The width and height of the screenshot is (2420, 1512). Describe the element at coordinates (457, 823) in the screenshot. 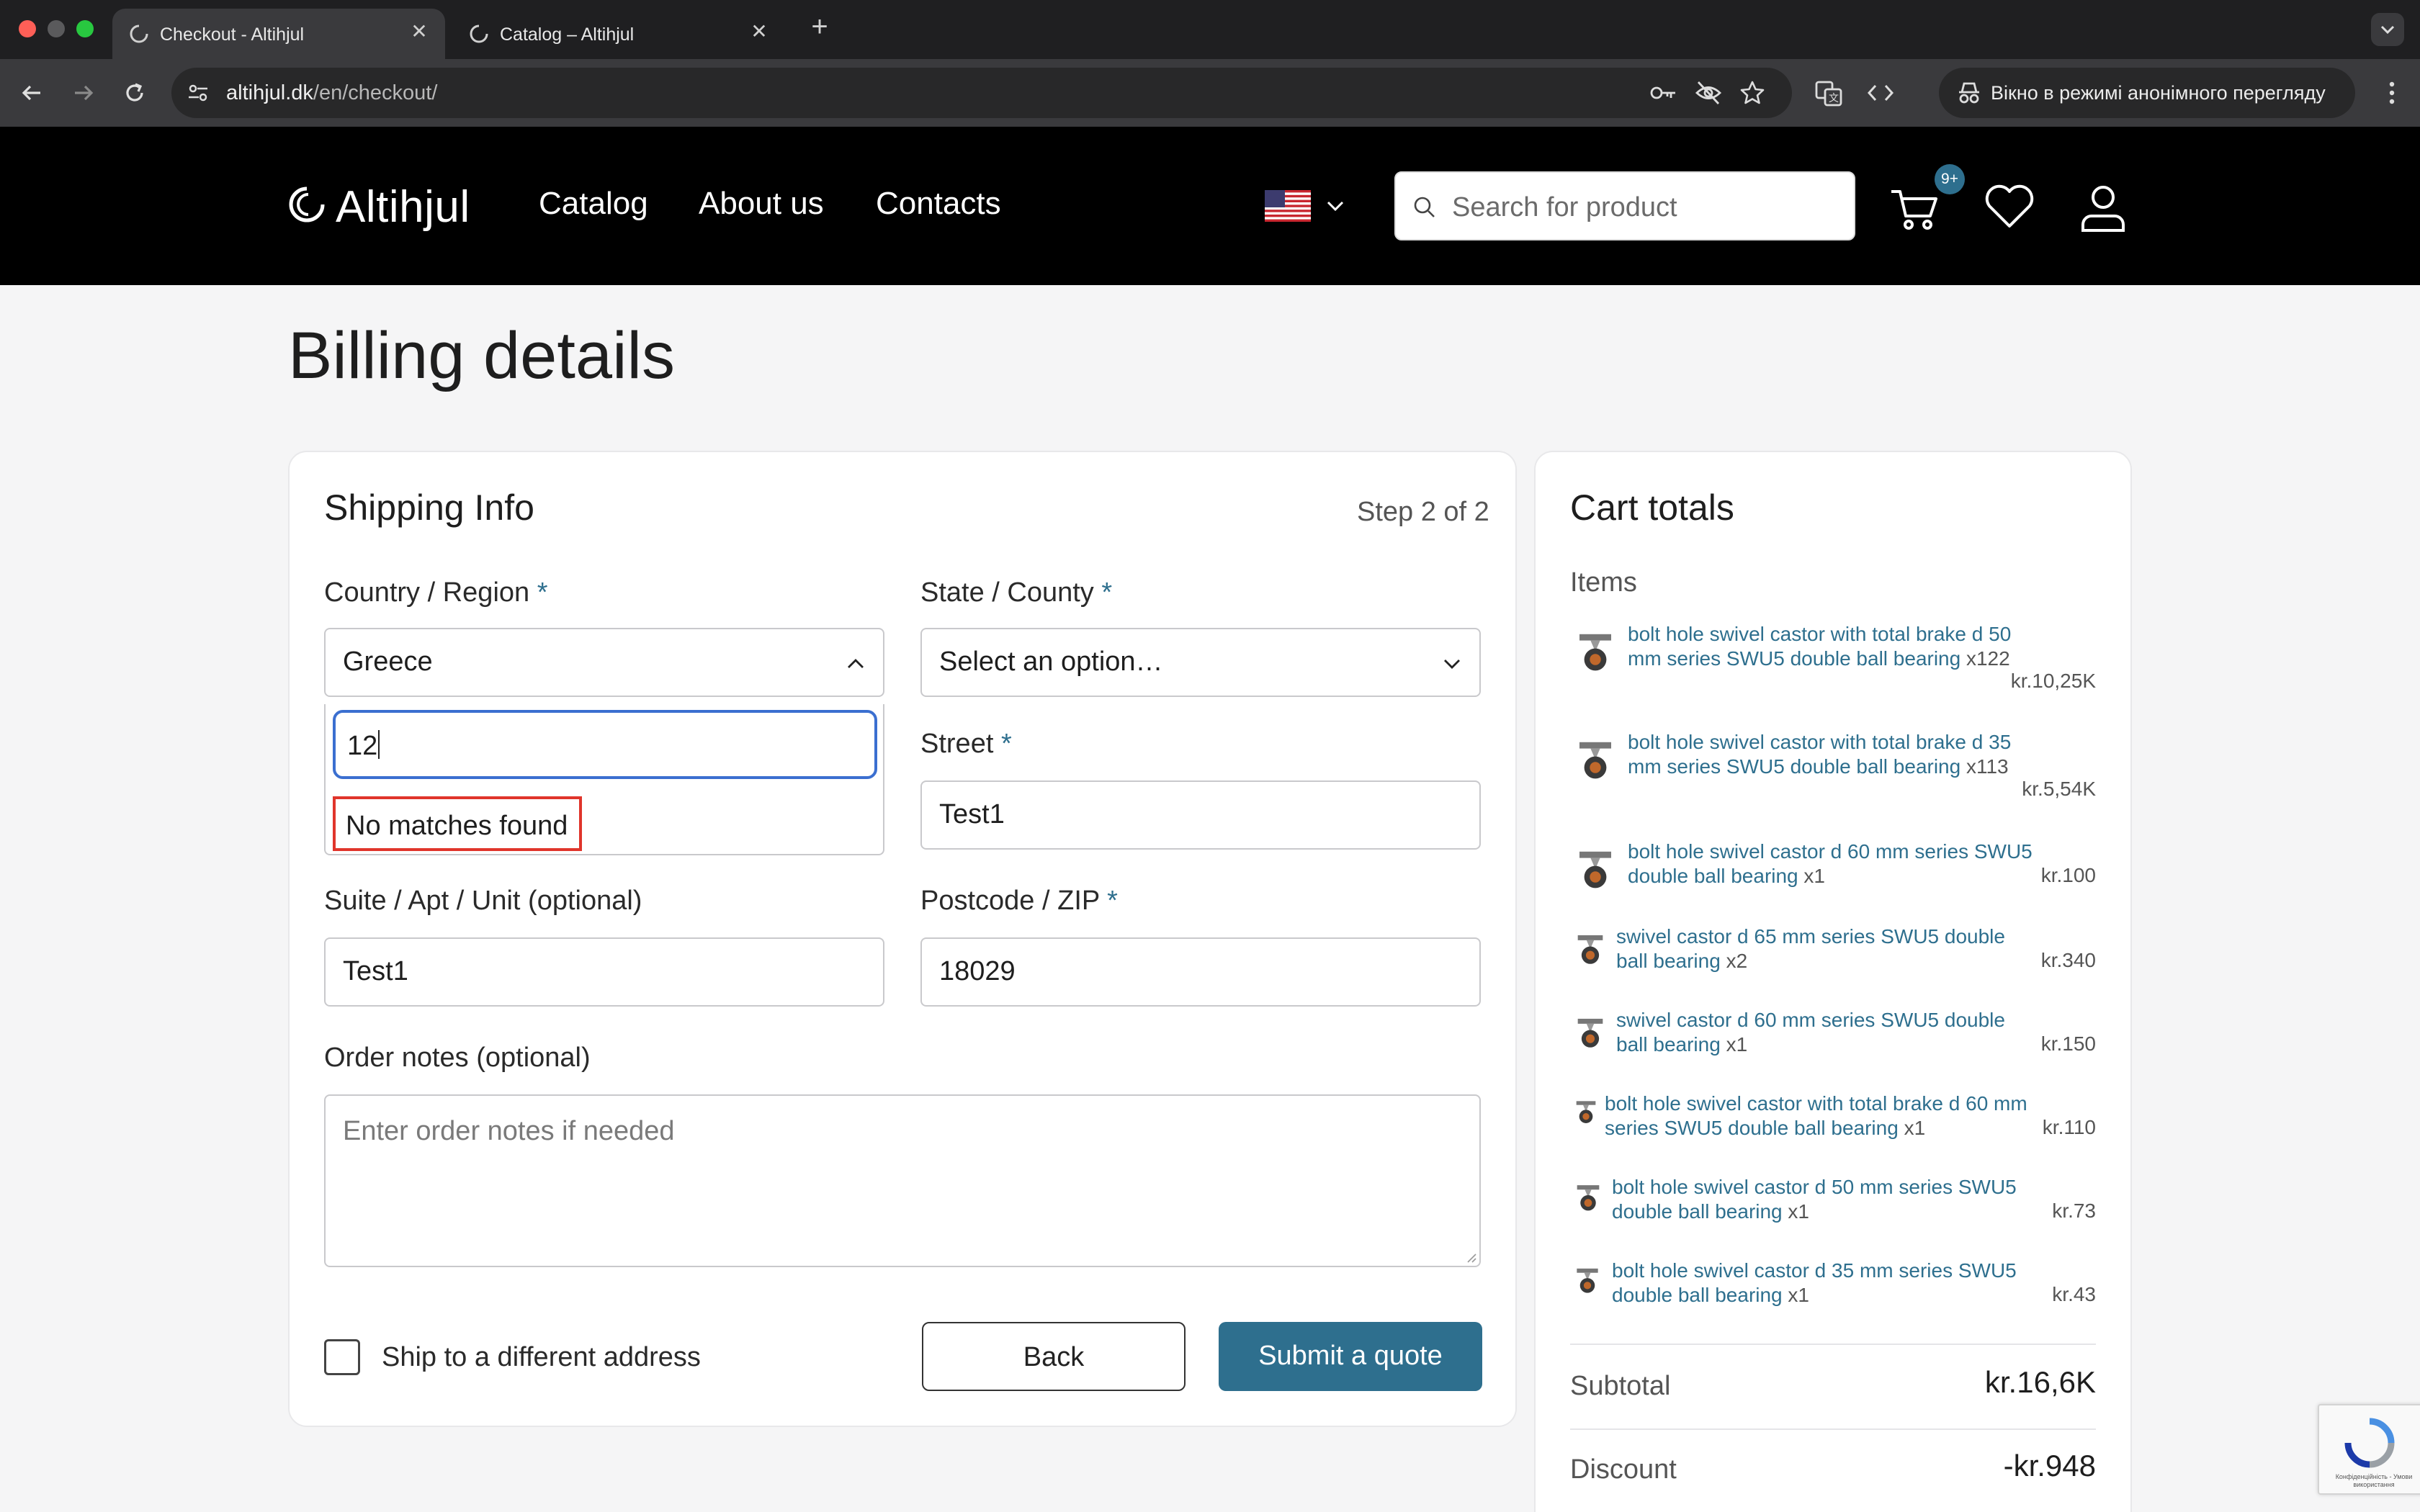

I see `no-matches-message: No matches found` at that location.